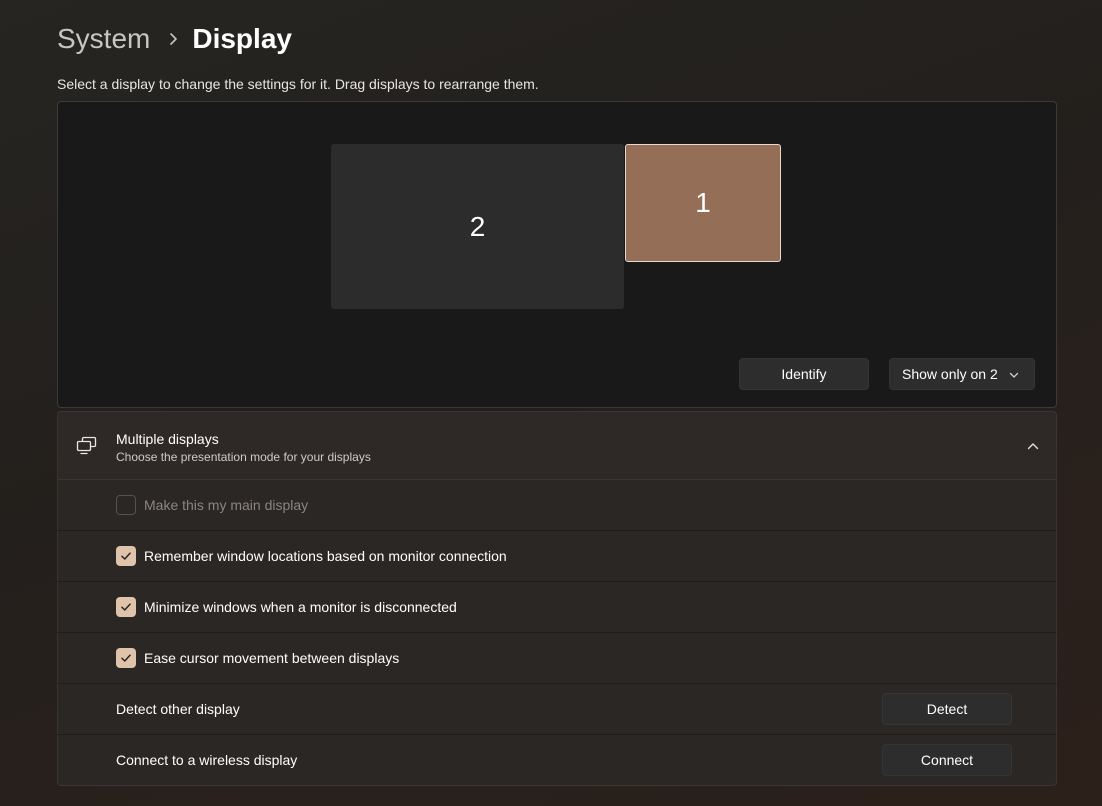 This screenshot has width=1102, height=806. Describe the element at coordinates (950, 374) in the screenshot. I see `project-mode-value: Show only on 2` at that location.